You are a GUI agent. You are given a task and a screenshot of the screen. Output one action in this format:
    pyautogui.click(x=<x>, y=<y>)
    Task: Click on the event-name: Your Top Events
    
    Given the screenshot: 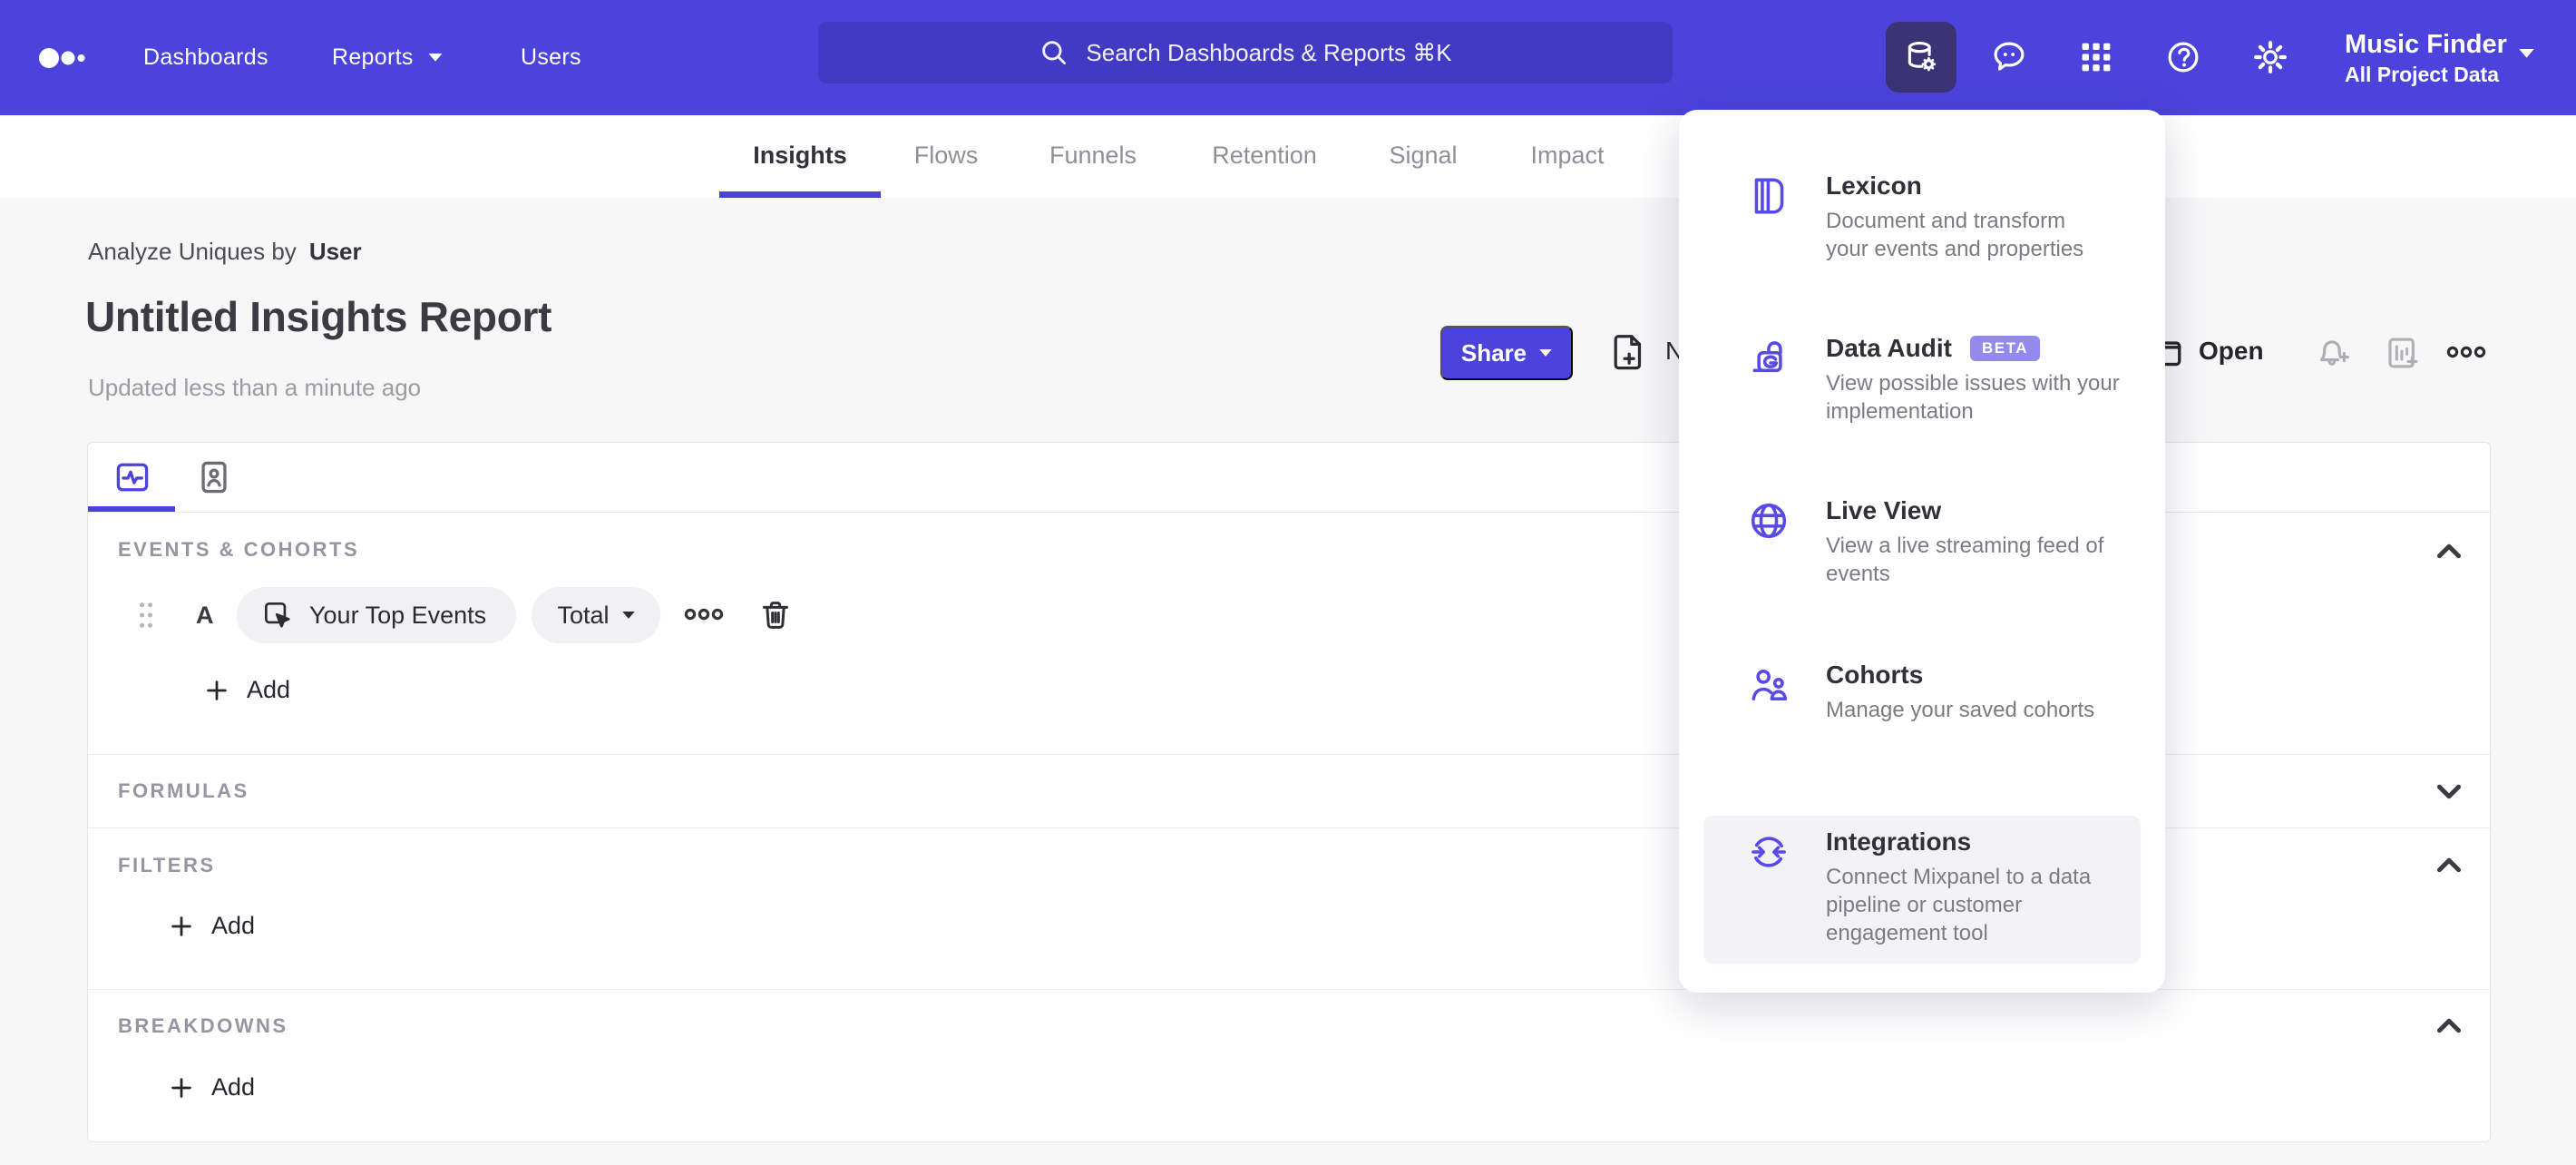 What is the action you would take?
    pyautogui.click(x=398, y=615)
    